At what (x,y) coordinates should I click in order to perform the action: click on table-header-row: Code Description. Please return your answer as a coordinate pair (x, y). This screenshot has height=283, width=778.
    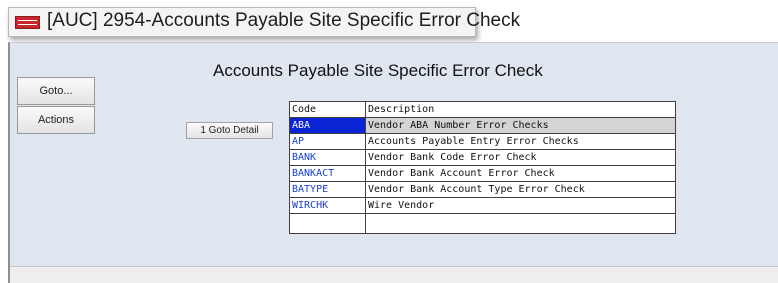
    Looking at the image, I should click on (482, 109).